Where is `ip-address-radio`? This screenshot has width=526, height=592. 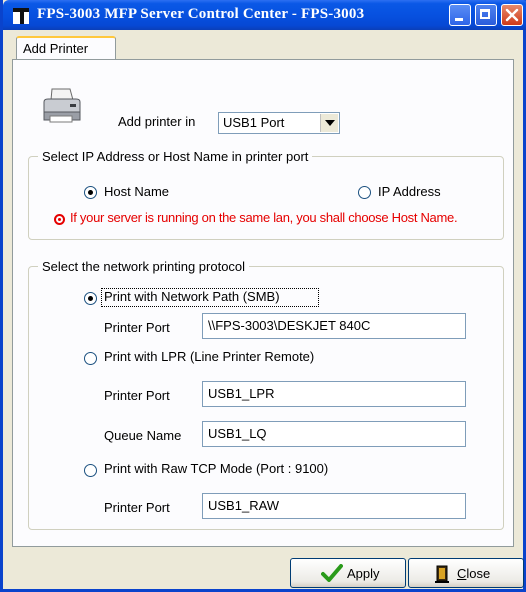 ip-address-radio is located at coordinates (364, 192).